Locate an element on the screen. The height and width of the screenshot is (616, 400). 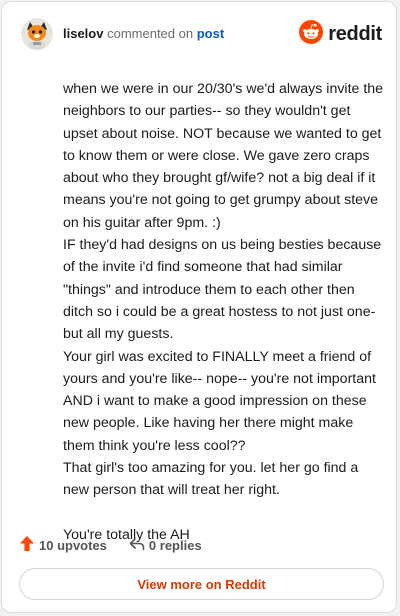
username: liselov is located at coordinates (83, 33).